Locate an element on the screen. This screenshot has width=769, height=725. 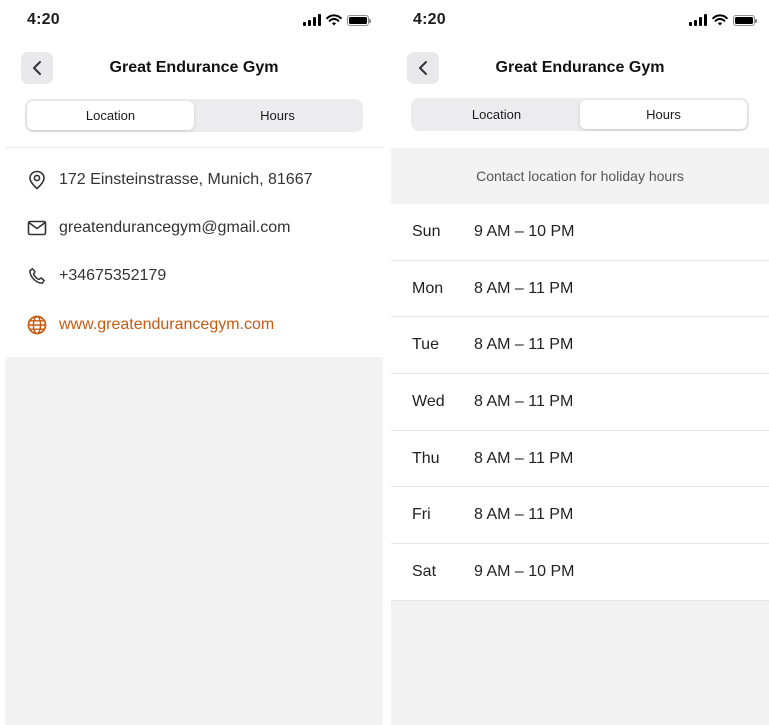
email-row: greatendurancegym@gmail.com is located at coordinates (158, 228).